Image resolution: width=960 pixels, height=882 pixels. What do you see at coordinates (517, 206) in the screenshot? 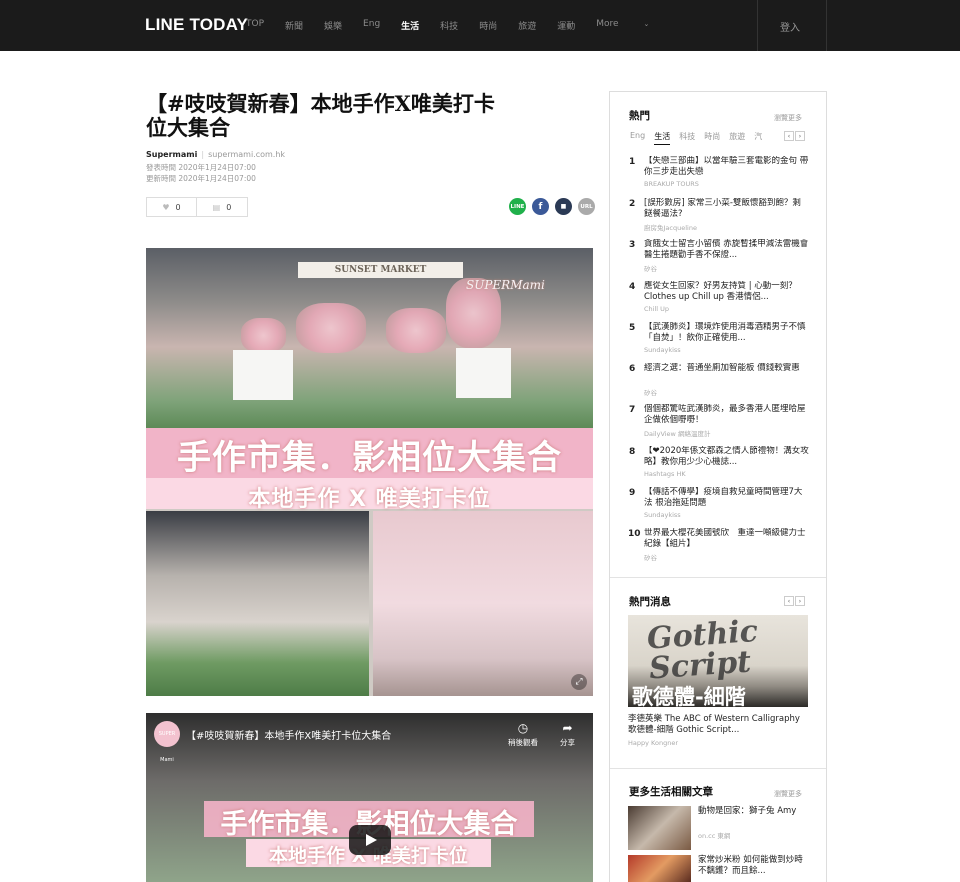
I see `line-share-icon: LINE` at bounding box center [517, 206].